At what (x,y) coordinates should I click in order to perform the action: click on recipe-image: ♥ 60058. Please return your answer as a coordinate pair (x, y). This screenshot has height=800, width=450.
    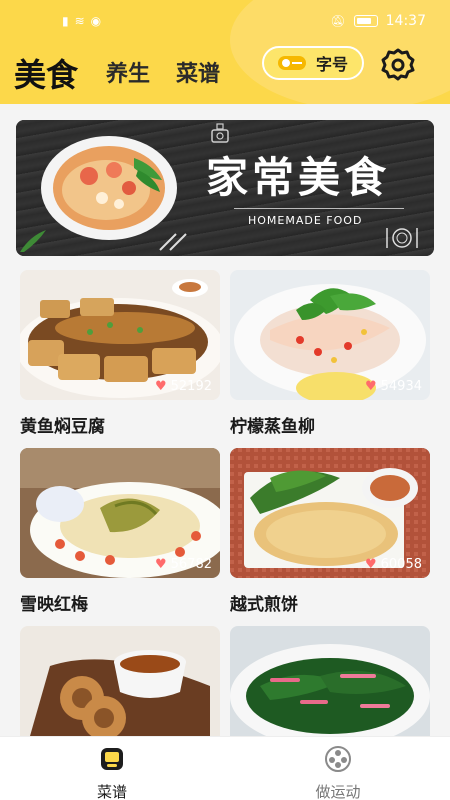
    Looking at the image, I should click on (330, 513).